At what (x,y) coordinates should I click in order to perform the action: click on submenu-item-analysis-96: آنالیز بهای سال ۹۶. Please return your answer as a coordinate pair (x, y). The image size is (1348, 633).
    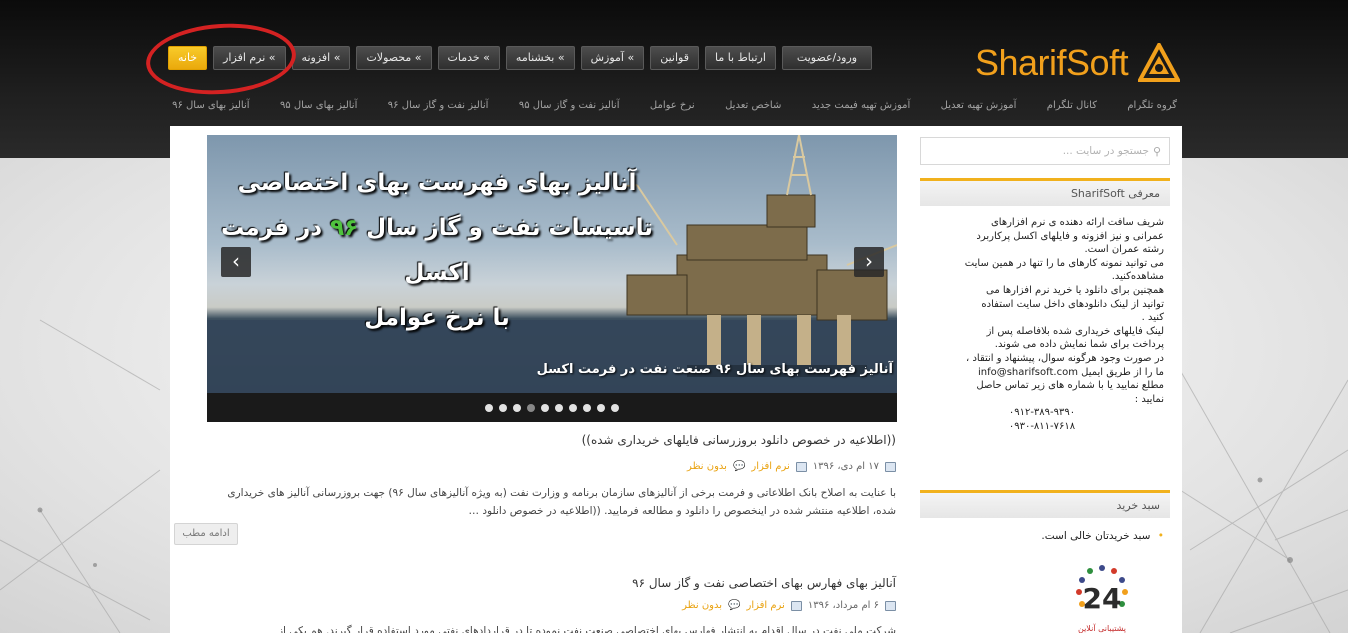
    Looking at the image, I should click on (210, 105).